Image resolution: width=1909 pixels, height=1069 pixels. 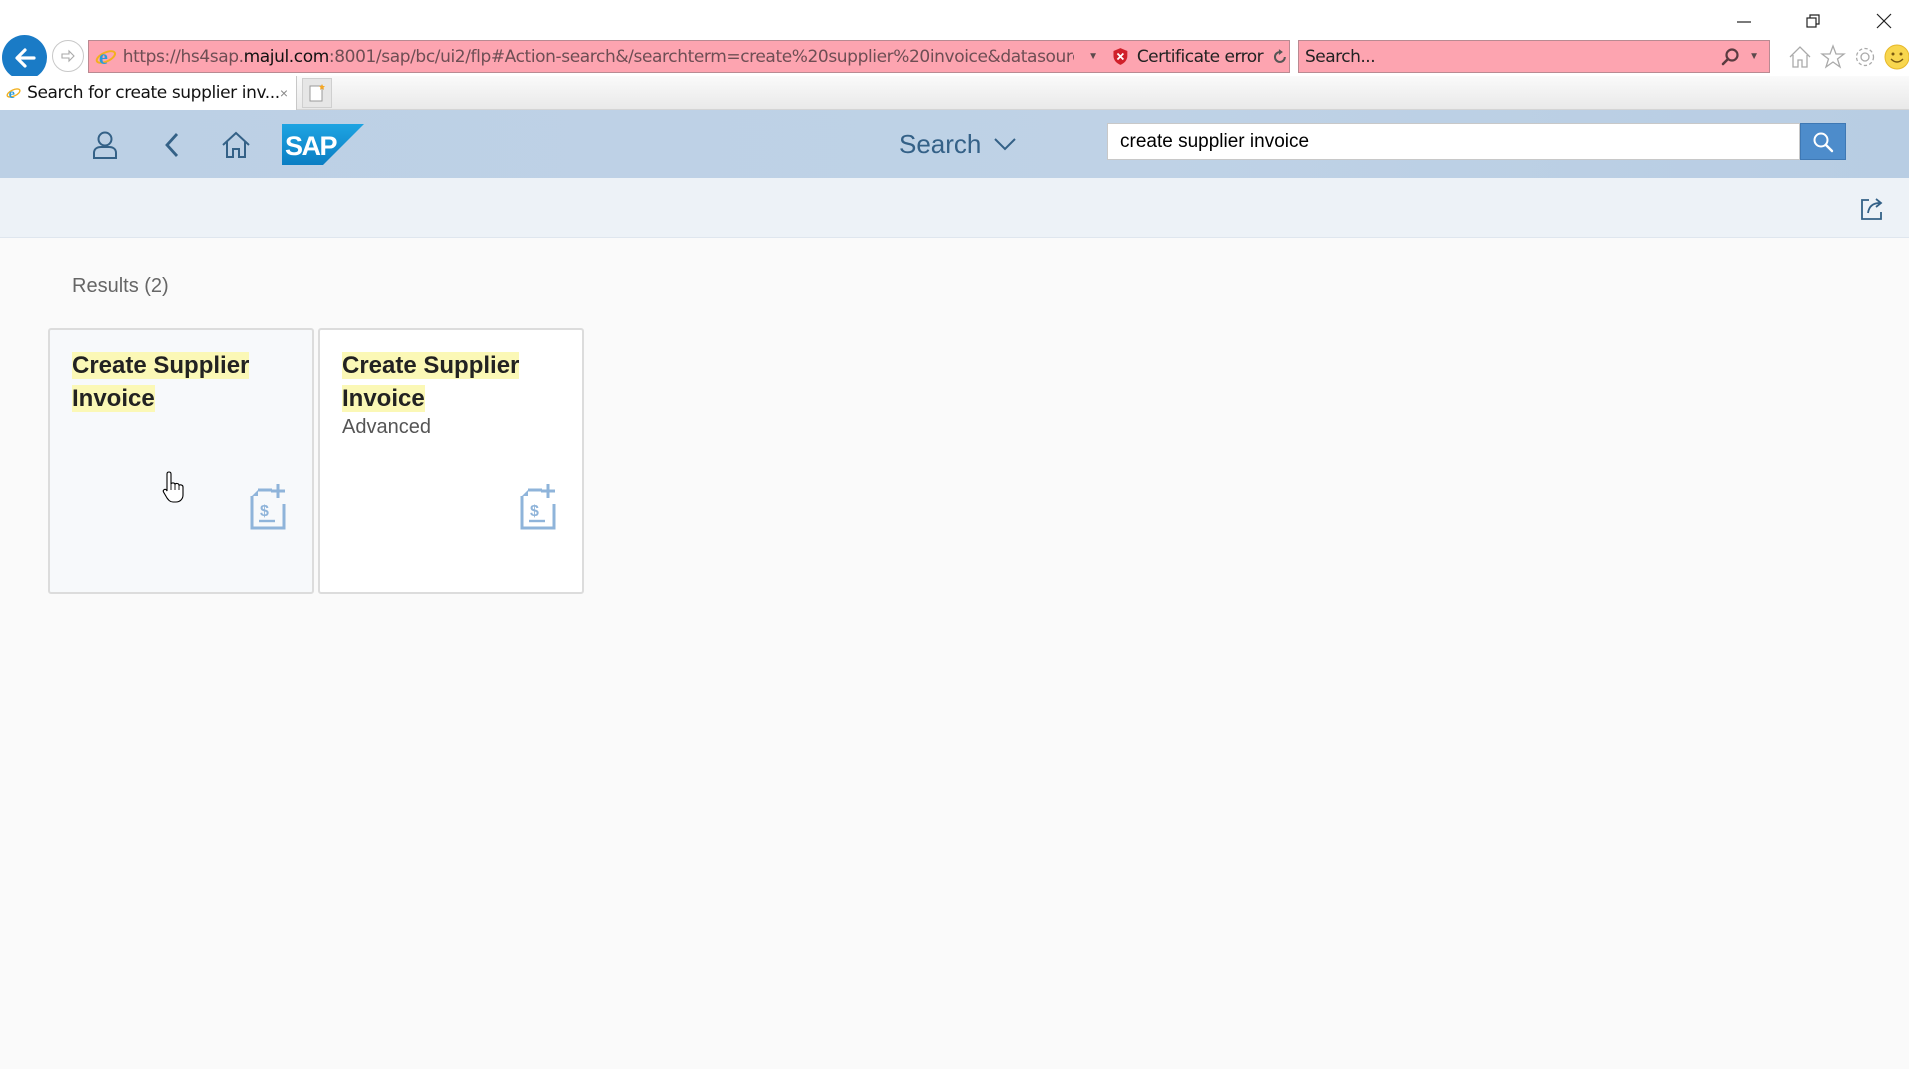 I want to click on chevron-left-icon, so click(x=172, y=145).